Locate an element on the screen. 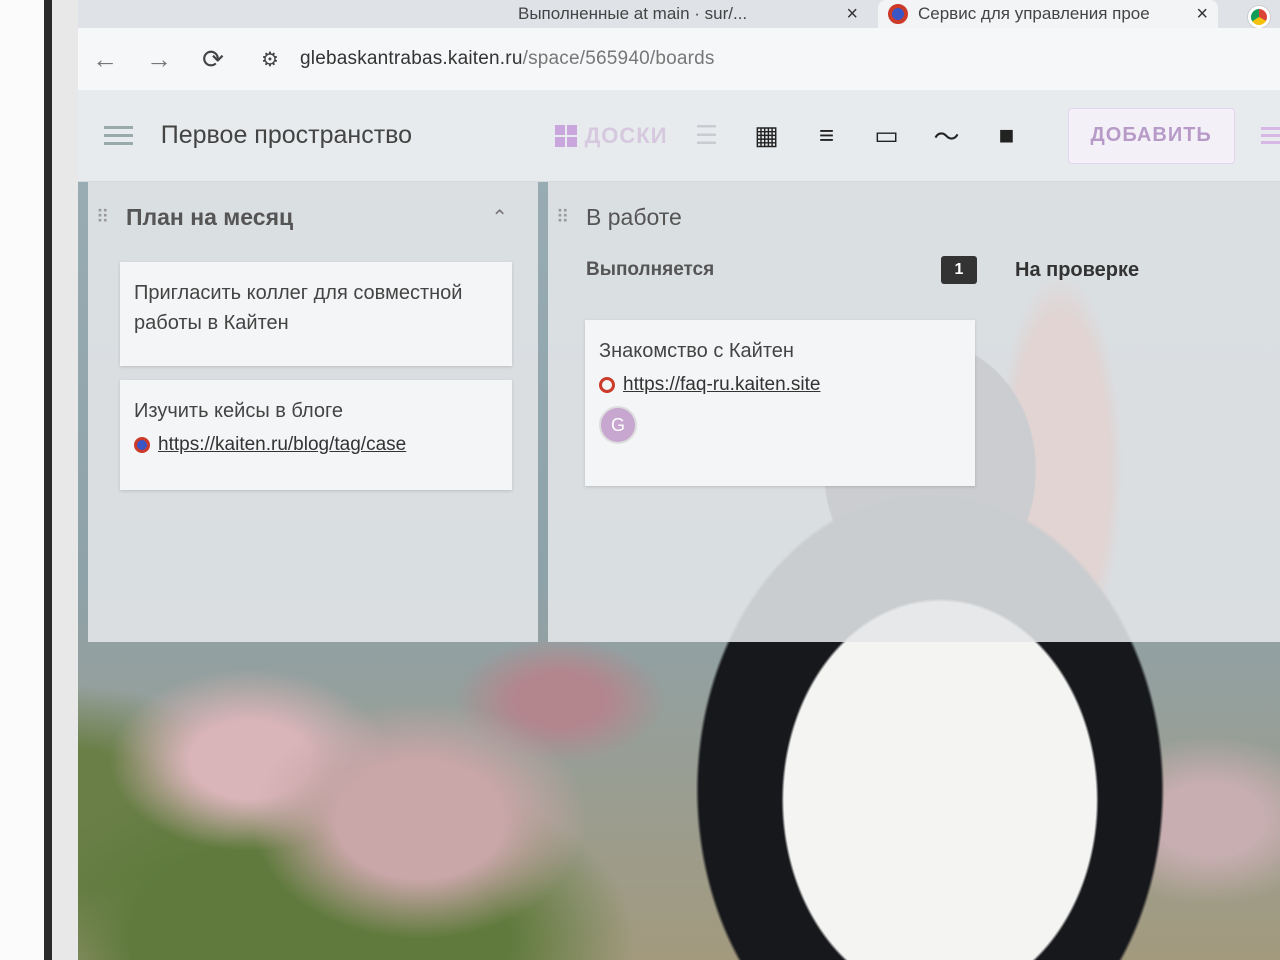  browser-tab: Выполненные at main · sur/... × is located at coordinates (688, 14).